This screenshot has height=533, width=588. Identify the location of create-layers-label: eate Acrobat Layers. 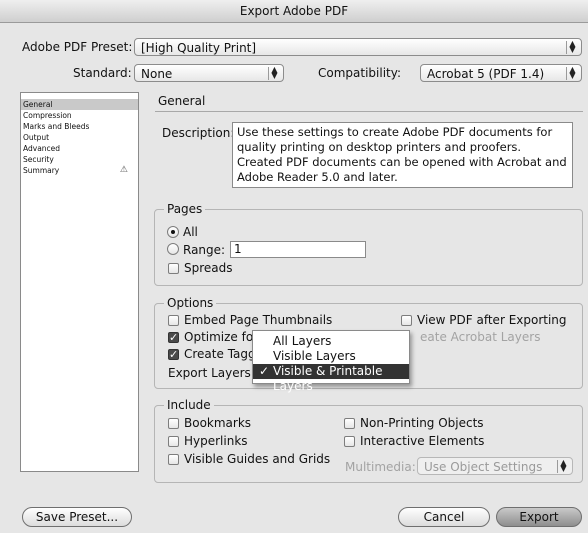
(480, 337).